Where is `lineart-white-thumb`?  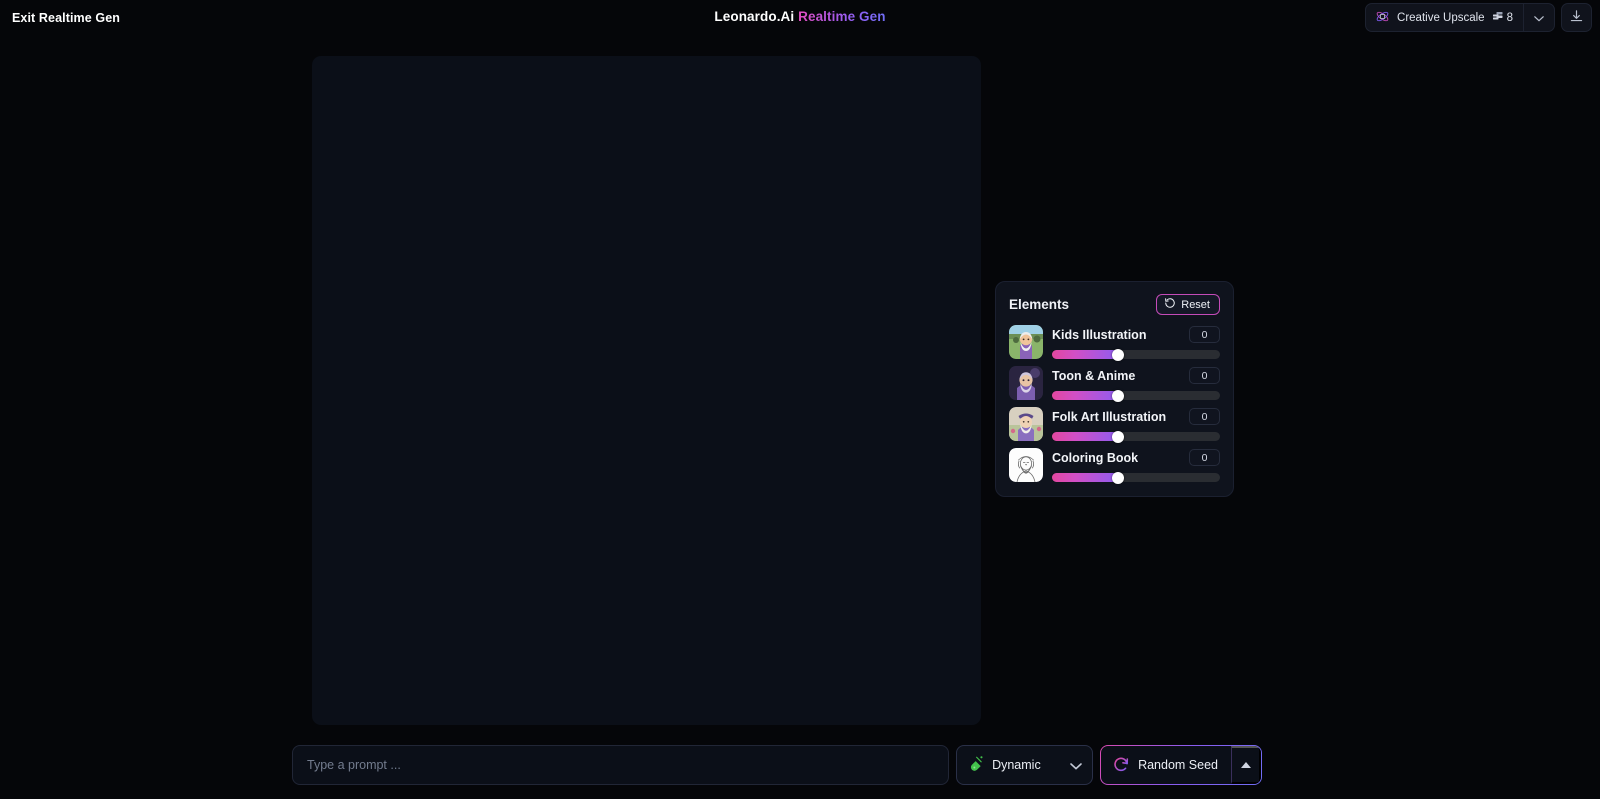 lineart-white-thumb is located at coordinates (1026, 465).